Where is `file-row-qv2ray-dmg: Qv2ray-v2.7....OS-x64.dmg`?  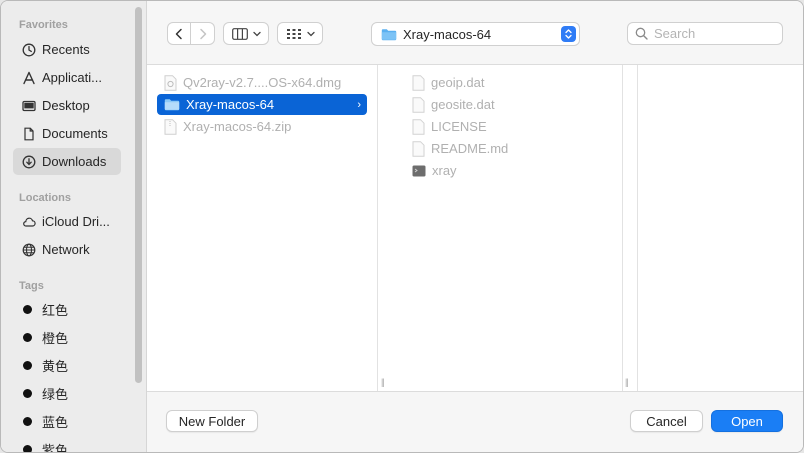 file-row-qv2ray-dmg: Qv2ray-v2.7....OS-x64.dmg is located at coordinates (262, 82).